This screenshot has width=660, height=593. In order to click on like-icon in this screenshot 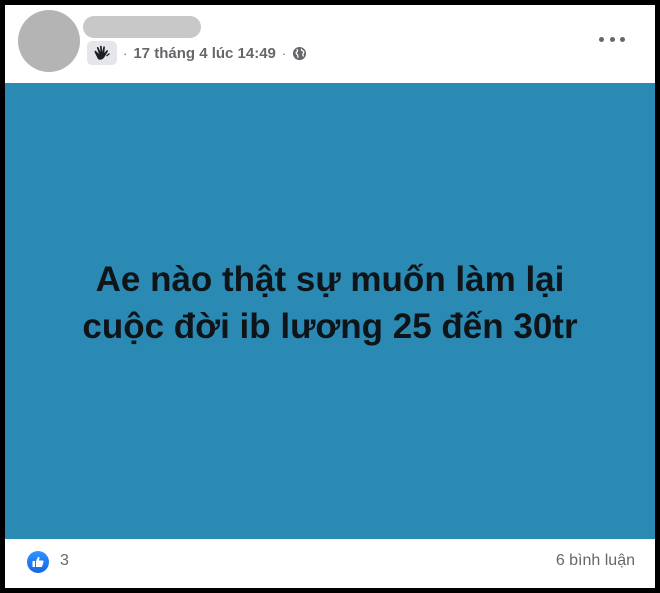, I will do `click(38, 562)`.